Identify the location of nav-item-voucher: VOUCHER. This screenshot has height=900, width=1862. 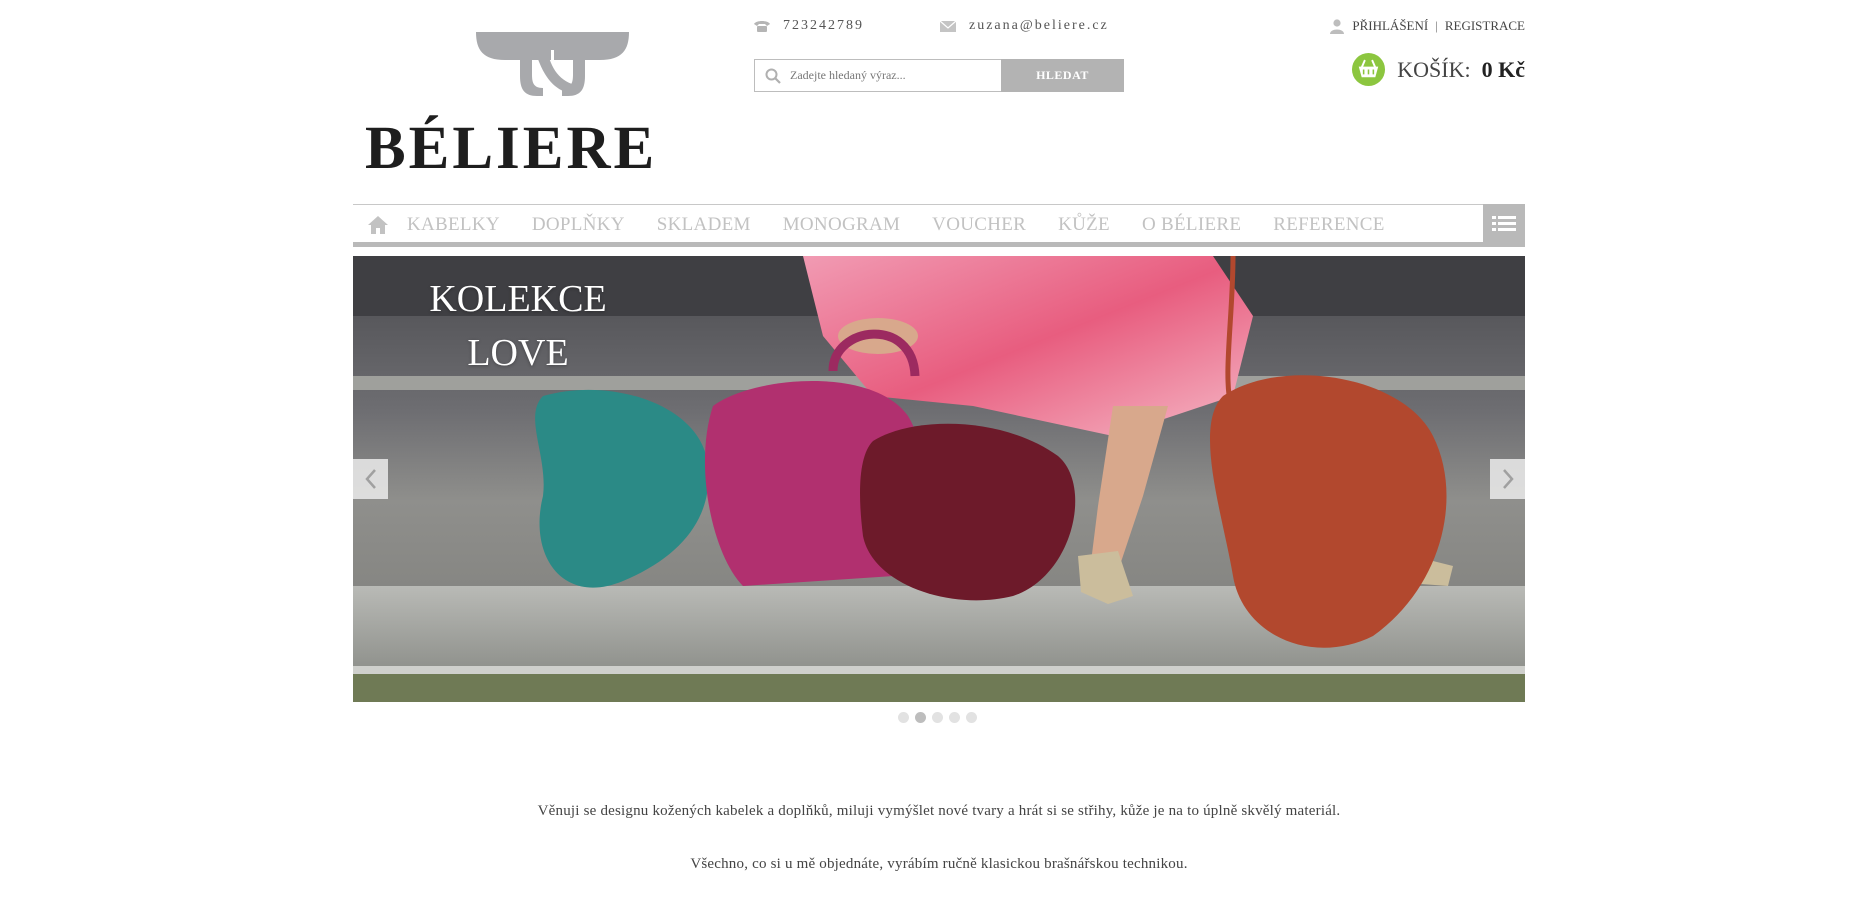
(979, 225).